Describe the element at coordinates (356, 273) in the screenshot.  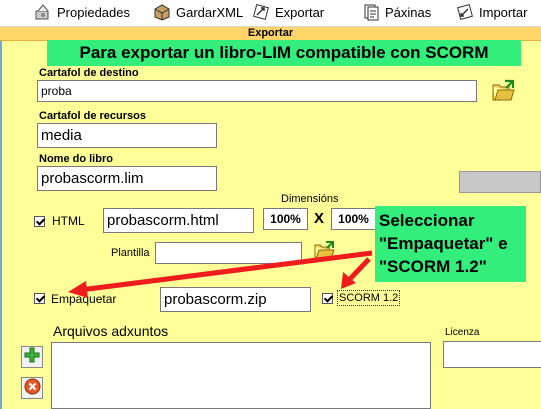
I see `arrow-to-scorm` at that location.